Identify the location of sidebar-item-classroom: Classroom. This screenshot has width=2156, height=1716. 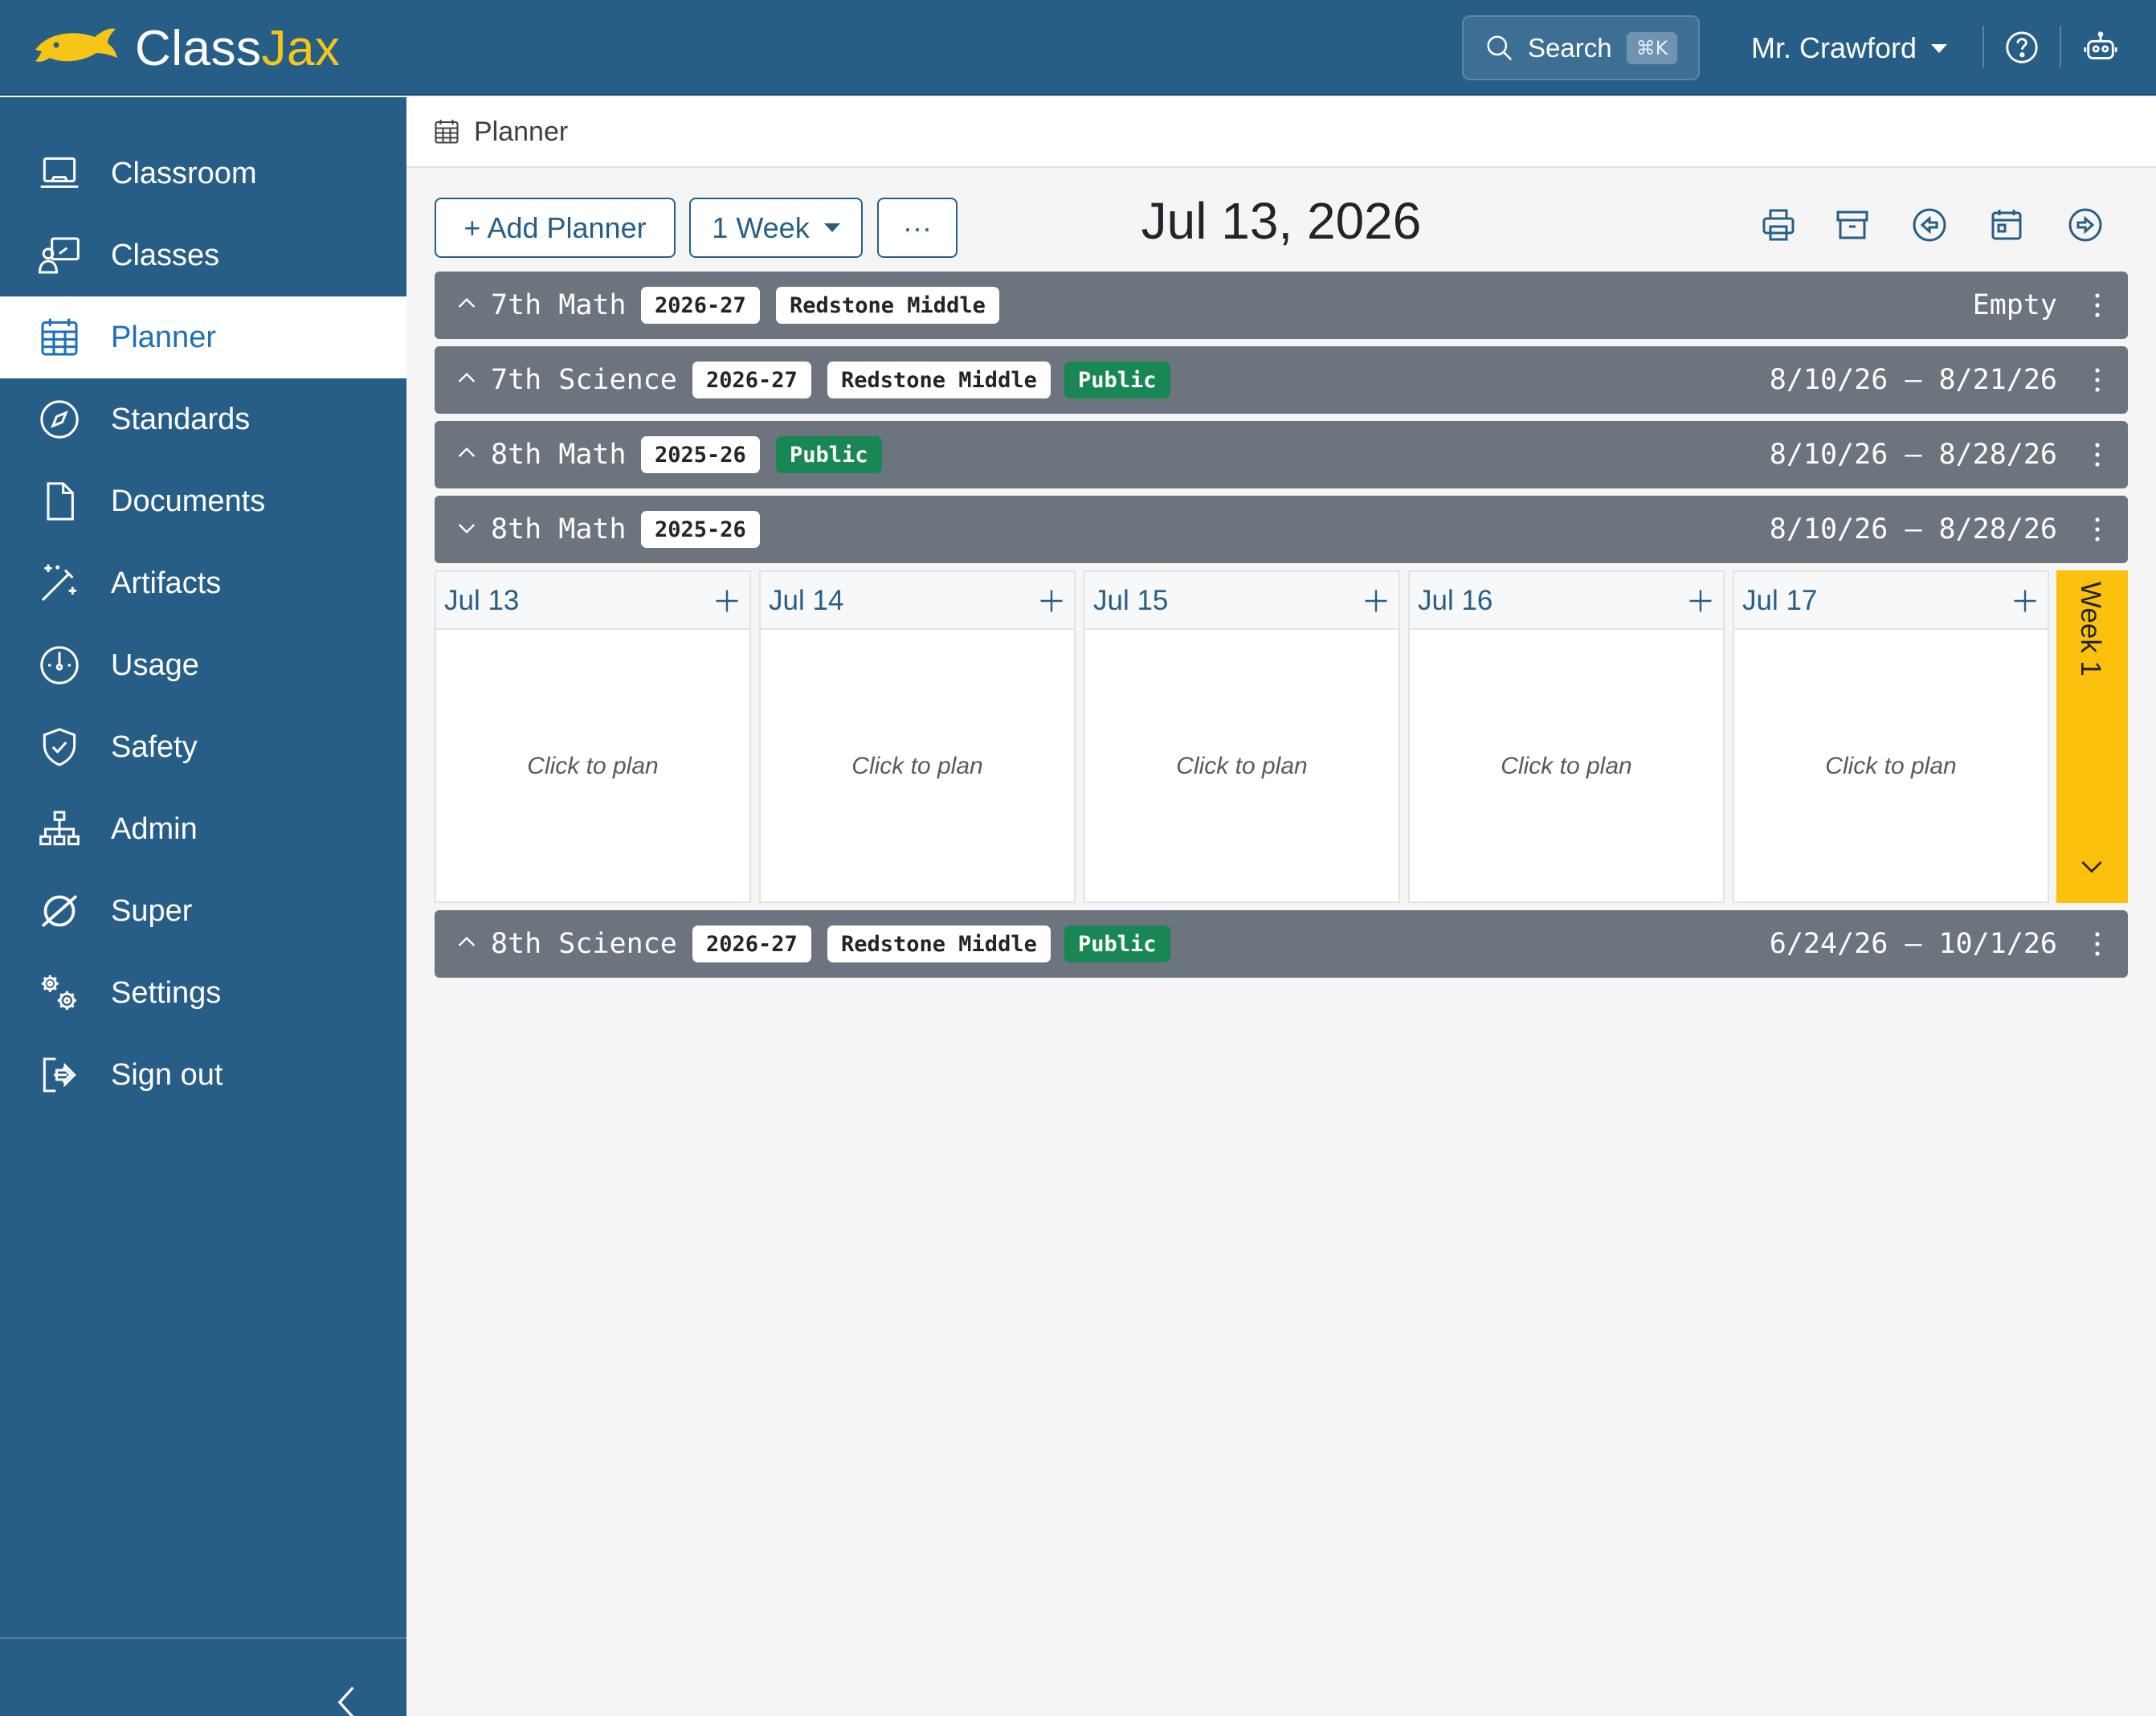
(203, 173).